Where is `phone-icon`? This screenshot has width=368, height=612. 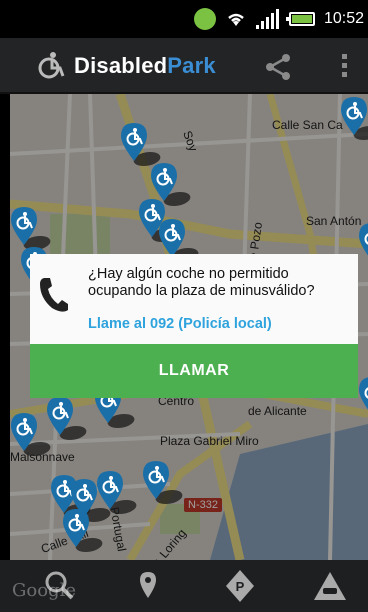 phone-icon is located at coordinates (54, 295).